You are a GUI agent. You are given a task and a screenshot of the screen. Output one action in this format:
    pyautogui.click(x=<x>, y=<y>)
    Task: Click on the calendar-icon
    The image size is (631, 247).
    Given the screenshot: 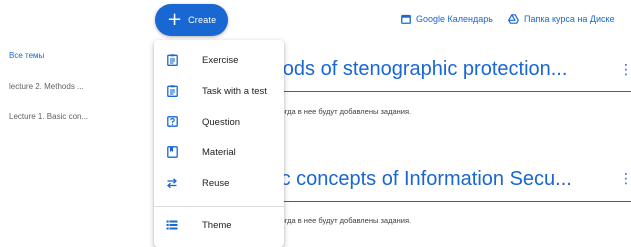 What is the action you would take?
    pyautogui.click(x=406, y=19)
    